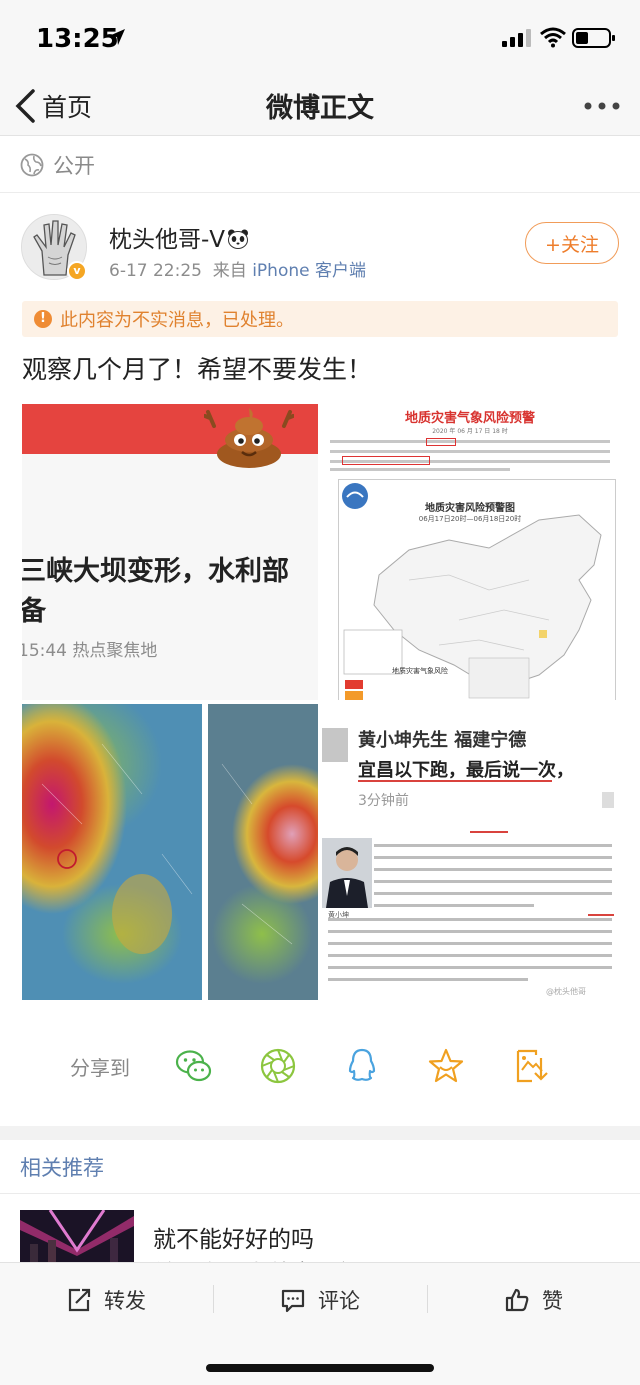  I want to click on repost-label: 转发, so click(125, 1301).